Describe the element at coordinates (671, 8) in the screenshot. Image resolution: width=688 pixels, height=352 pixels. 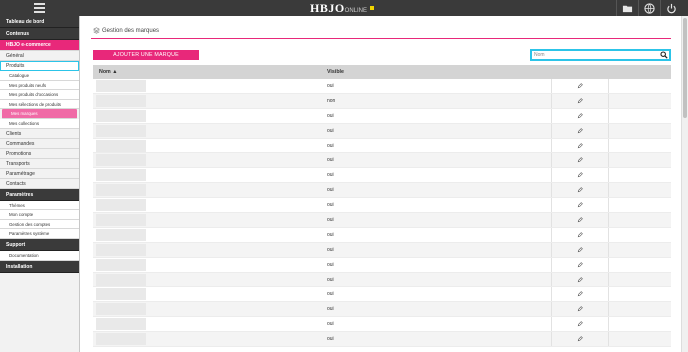
I see `power-button` at that location.